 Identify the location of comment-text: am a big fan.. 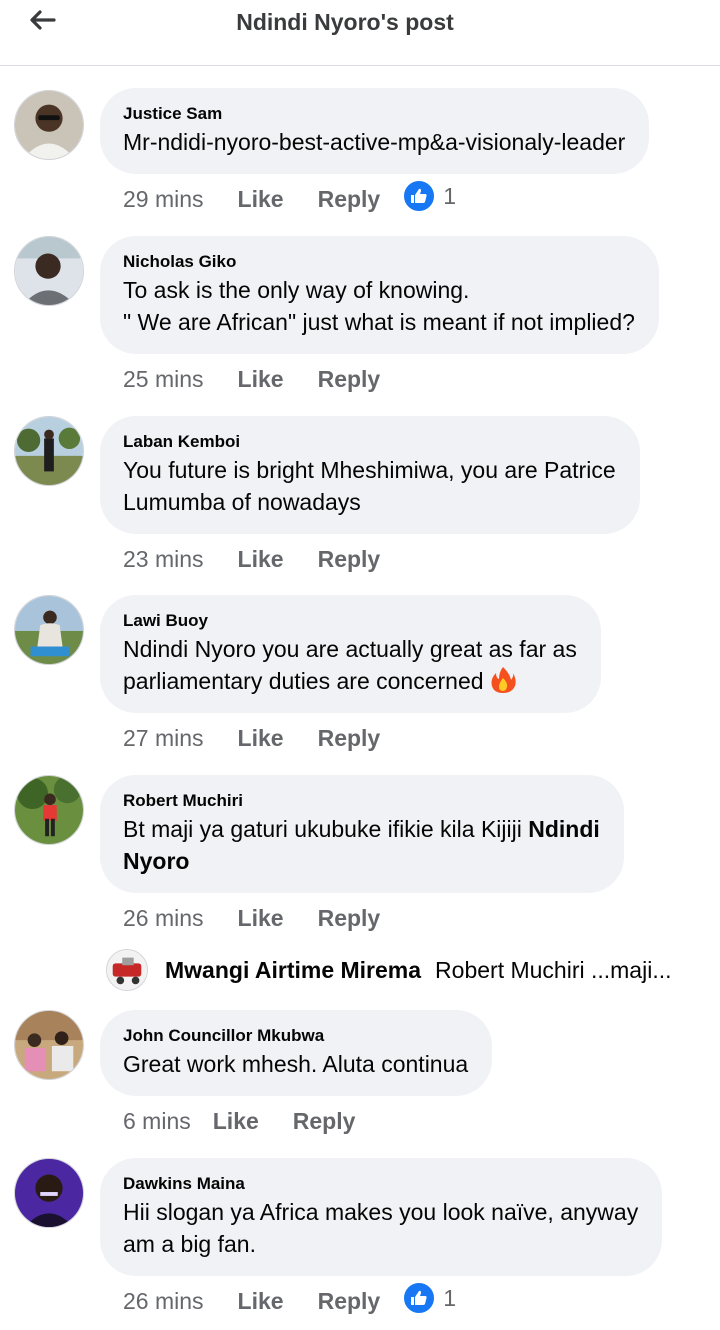
(189, 1244).